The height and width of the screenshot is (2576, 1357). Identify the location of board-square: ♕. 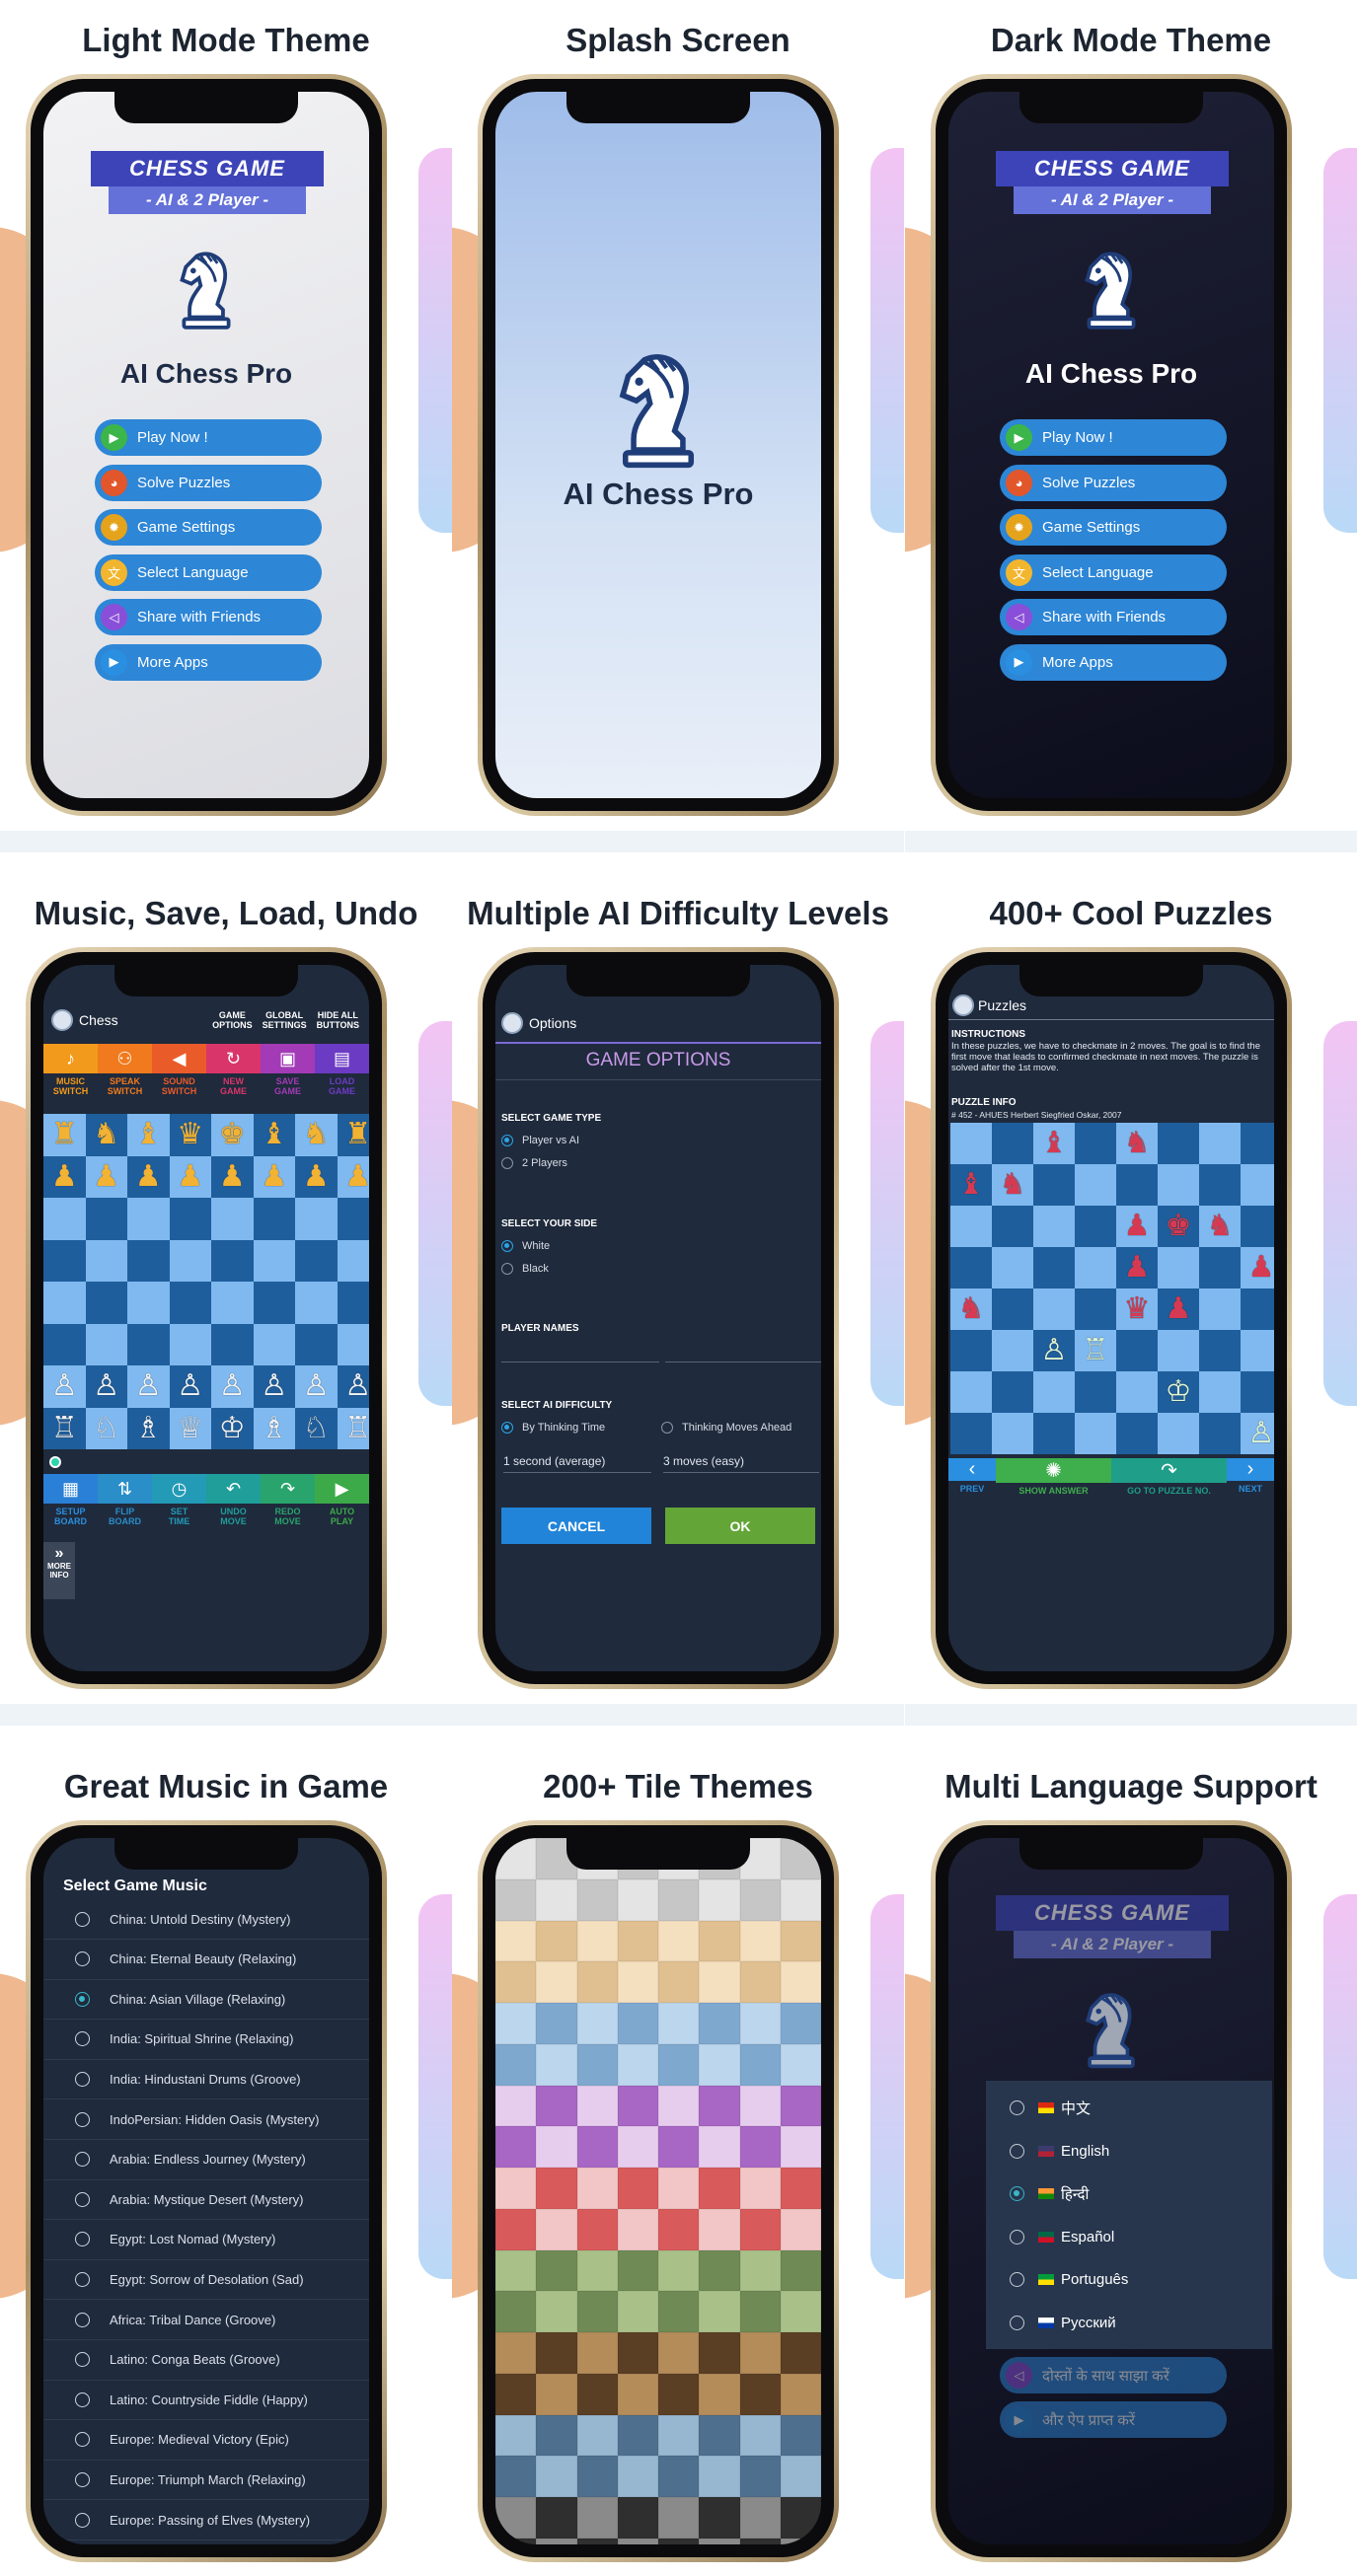
(190, 1428).